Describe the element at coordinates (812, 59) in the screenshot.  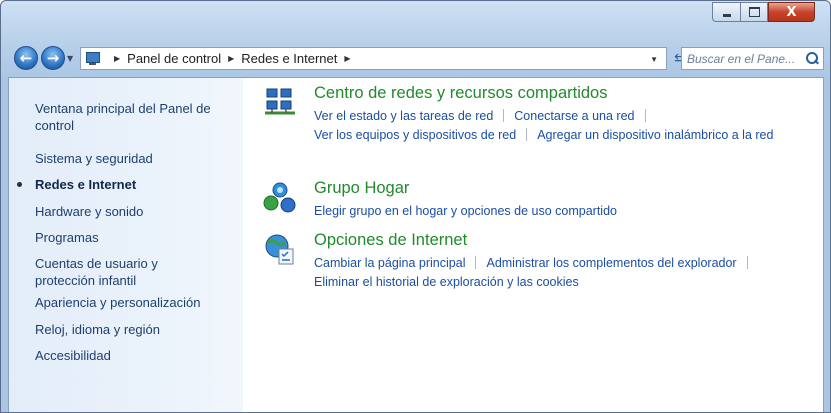
I see `search-icon` at that location.